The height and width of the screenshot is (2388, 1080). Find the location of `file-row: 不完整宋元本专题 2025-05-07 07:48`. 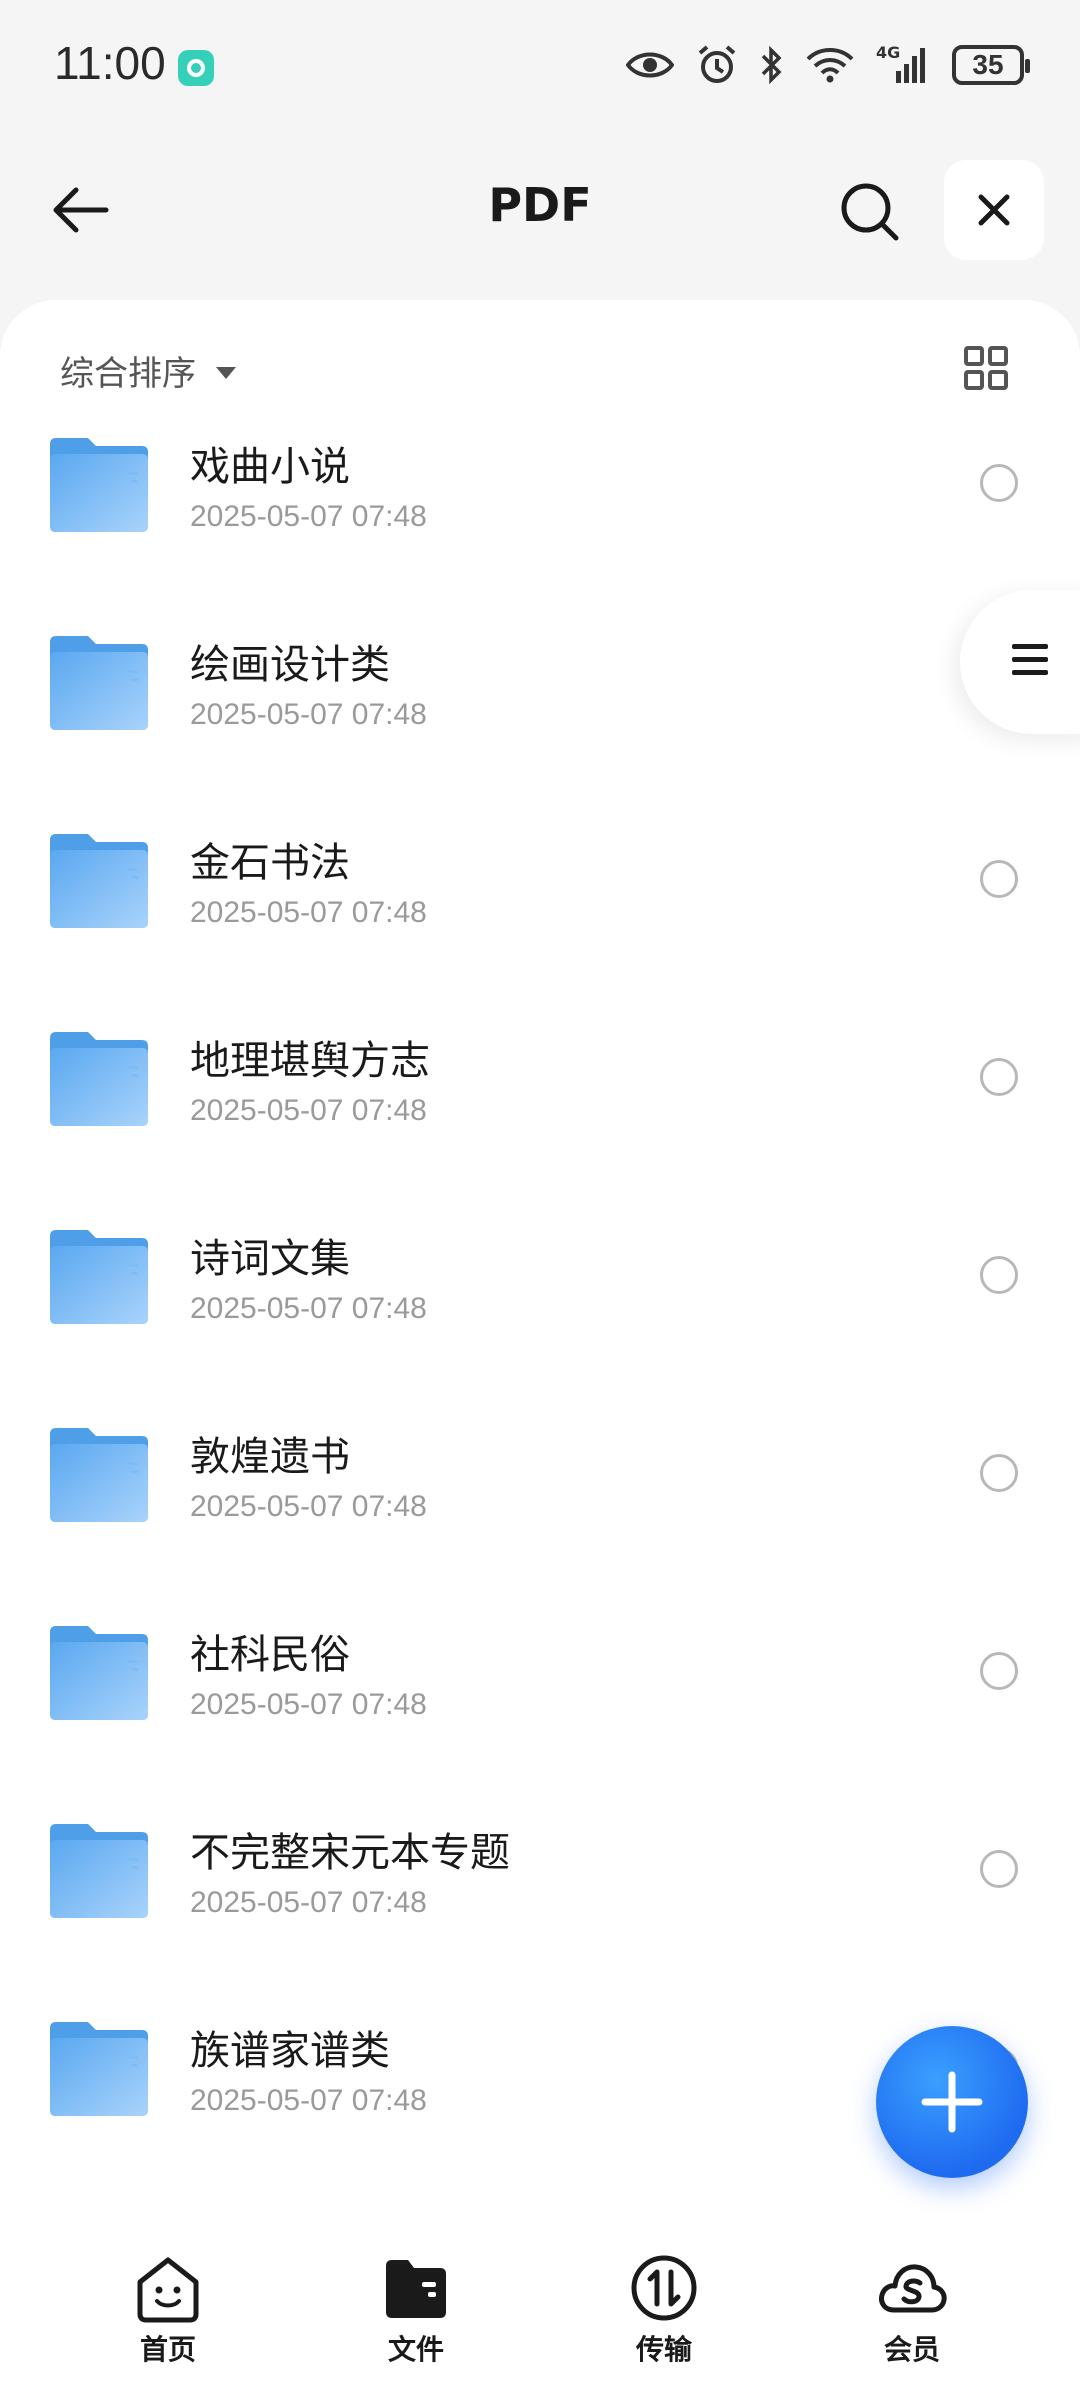

file-row: 不完整宋元本专题 2025-05-07 07:48 is located at coordinates (540, 1897).